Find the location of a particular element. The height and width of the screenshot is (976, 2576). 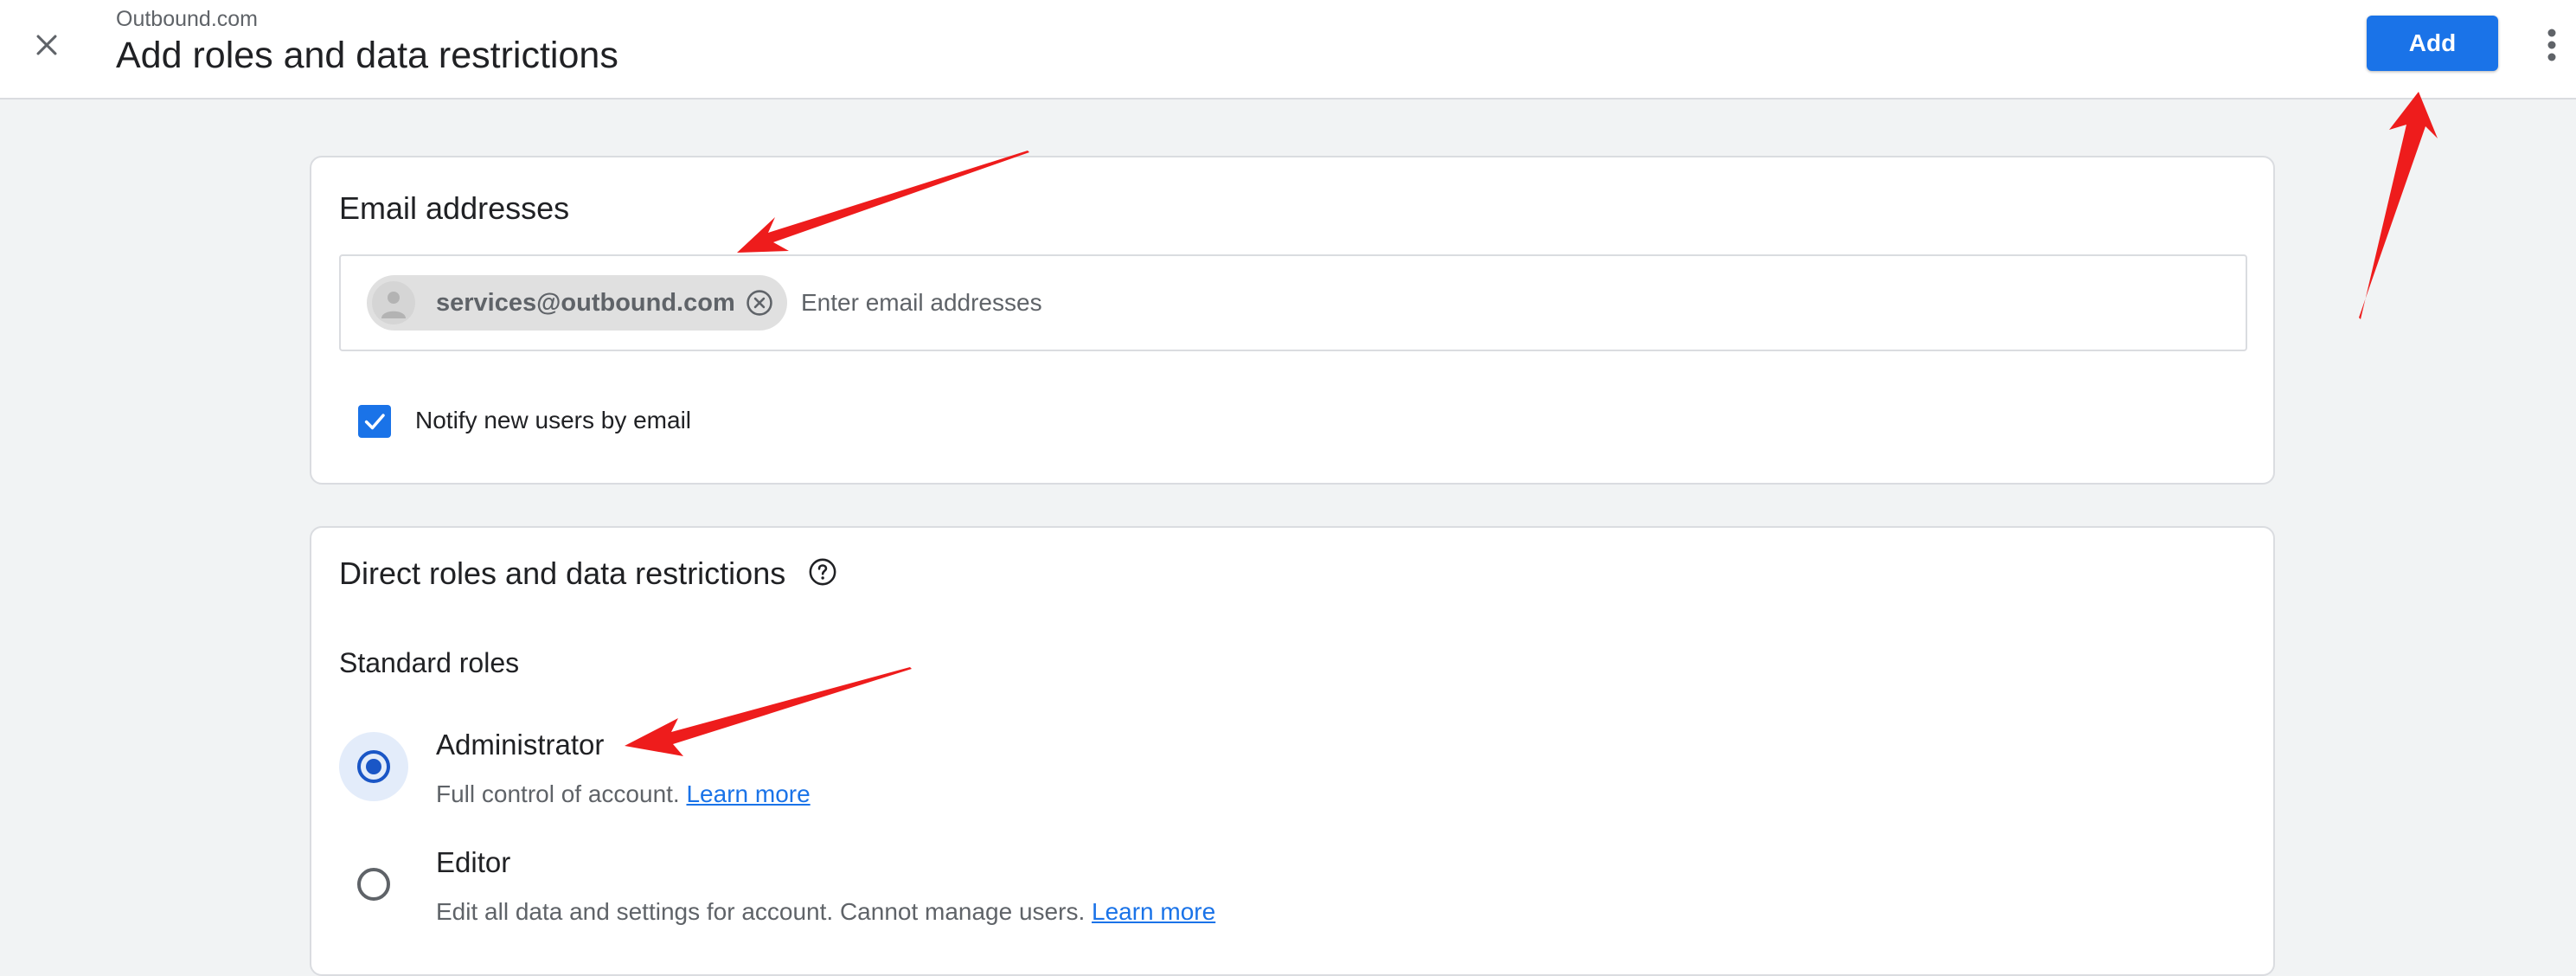

administrator-radio is located at coordinates (373, 766).